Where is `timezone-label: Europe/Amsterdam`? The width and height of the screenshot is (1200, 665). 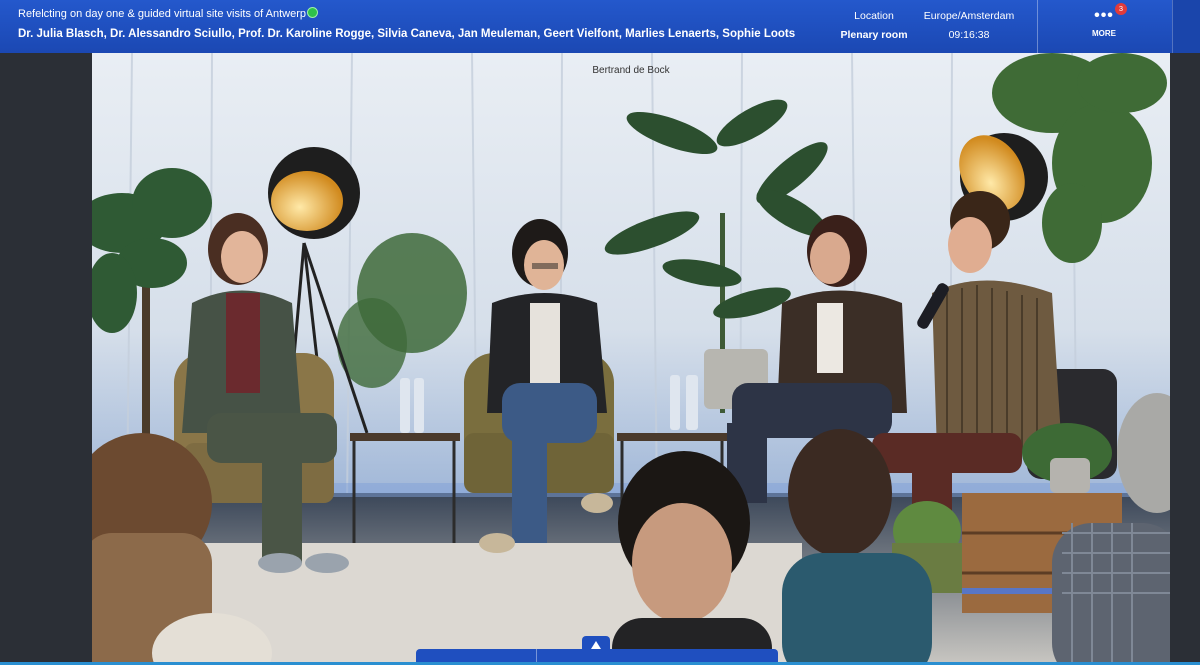
timezone-label: Europe/Amsterdam is located at coordinates (969, 16).